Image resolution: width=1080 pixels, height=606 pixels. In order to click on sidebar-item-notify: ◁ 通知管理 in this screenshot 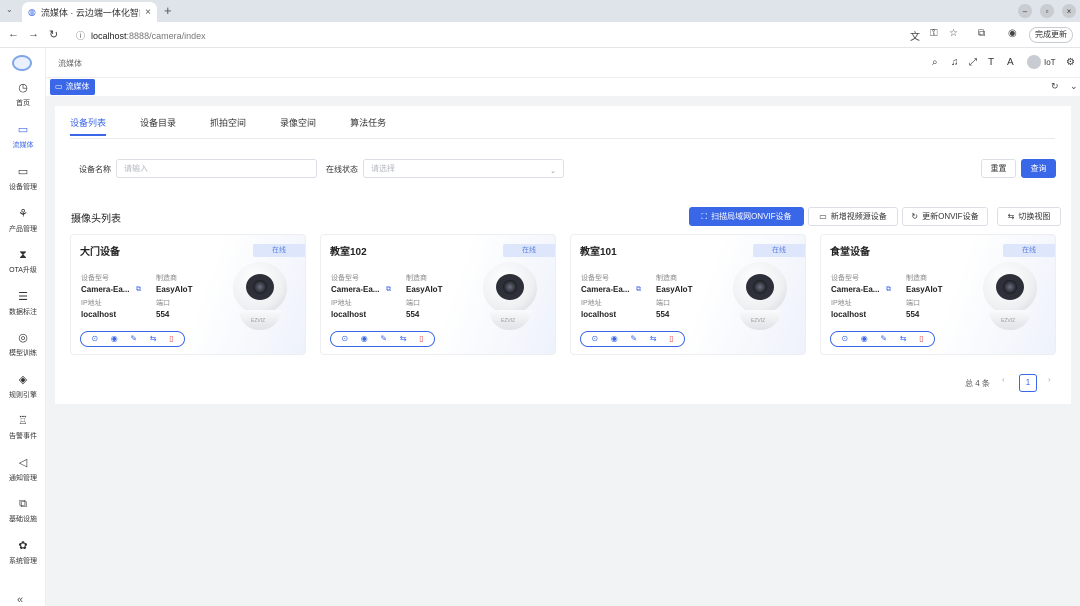, I will do `click(23, 470)`.